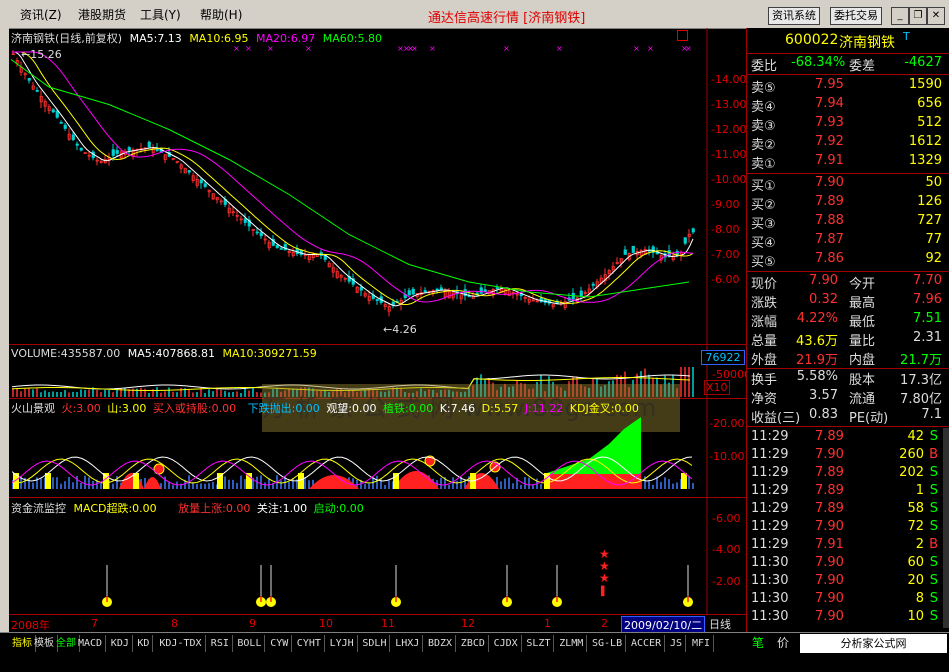  What do you see at coordinates (848, 222) in the screenshot?
I see `buy-level-row: 买③ 7.88 727` at bounding box center [848, 222].